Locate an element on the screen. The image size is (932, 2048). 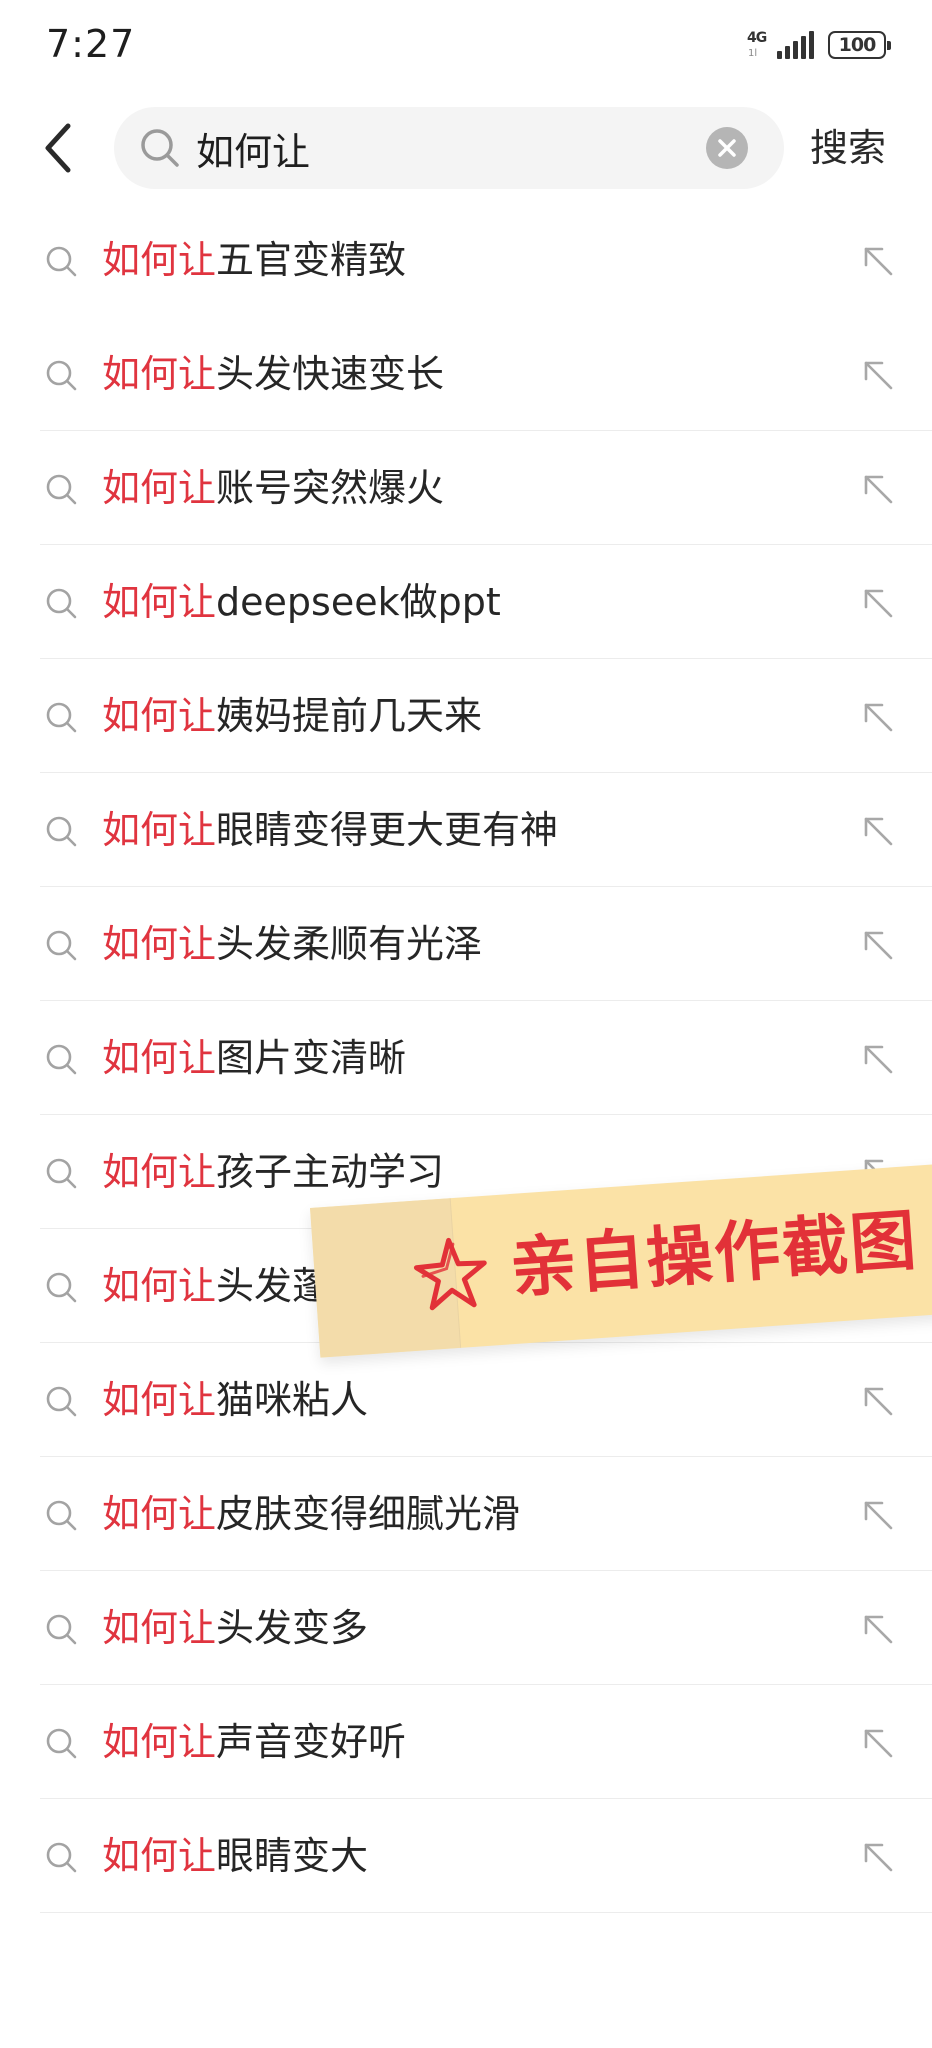
suggestion-item: 如何让图片变清晰 is located at coordinates (466, 1058).